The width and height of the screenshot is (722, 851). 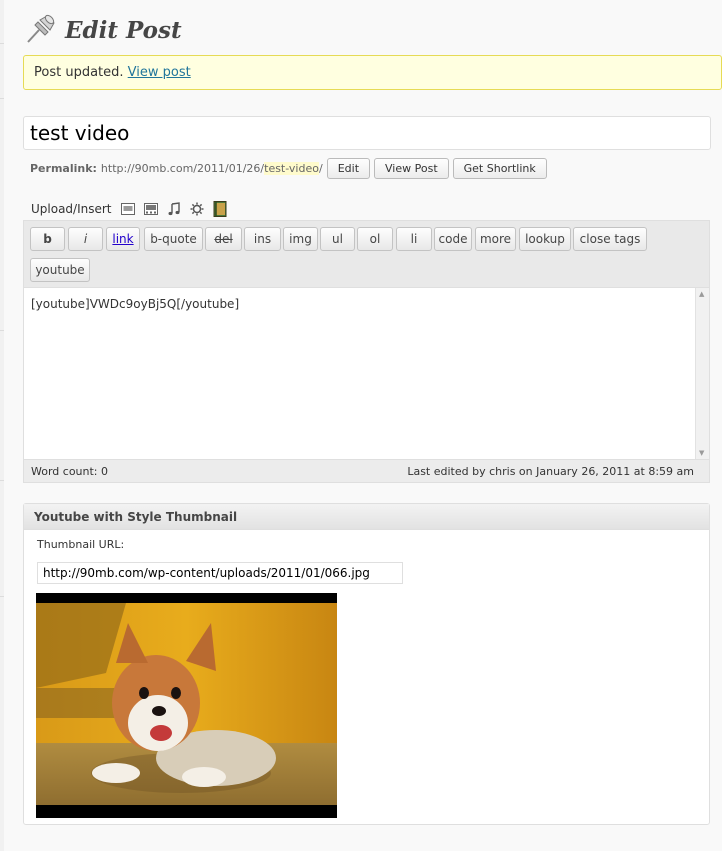 What do you see at coordinates (701, 453) in the screenshot?
I see `scroll-down-icon: ▼` at bounding box center [701, 453].